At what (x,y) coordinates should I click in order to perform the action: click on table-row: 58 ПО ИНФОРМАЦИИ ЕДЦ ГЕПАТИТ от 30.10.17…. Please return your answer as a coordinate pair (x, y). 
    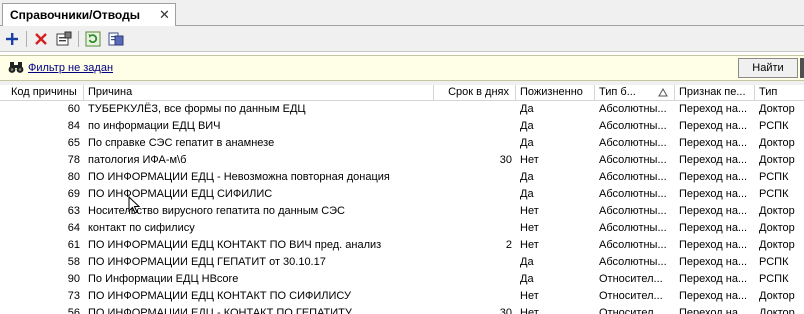
    Looking at the image, I should click on (402, 262).